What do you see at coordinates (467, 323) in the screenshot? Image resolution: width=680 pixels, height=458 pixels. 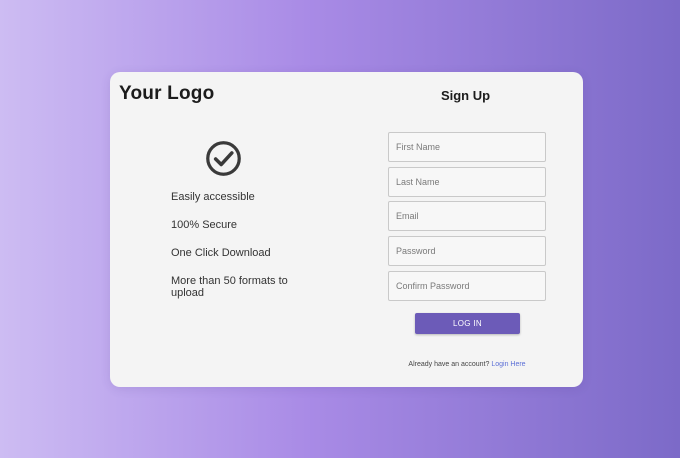 I see `login-button: LOG IN` at bounding box center [467, 323].